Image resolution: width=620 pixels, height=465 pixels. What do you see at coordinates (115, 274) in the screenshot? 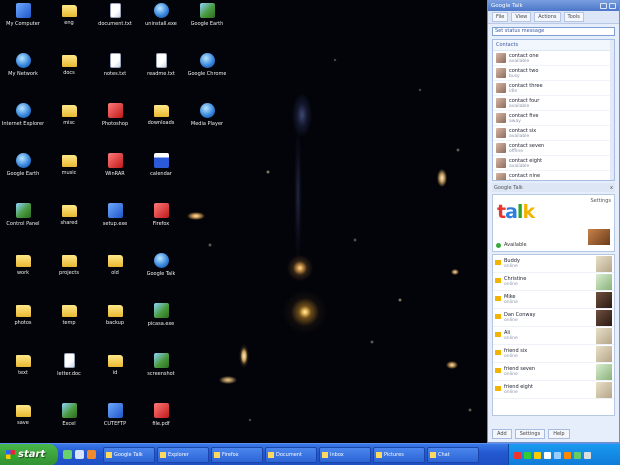
I see `desktop-icon-folder: old` at bounding box center [115, 274].